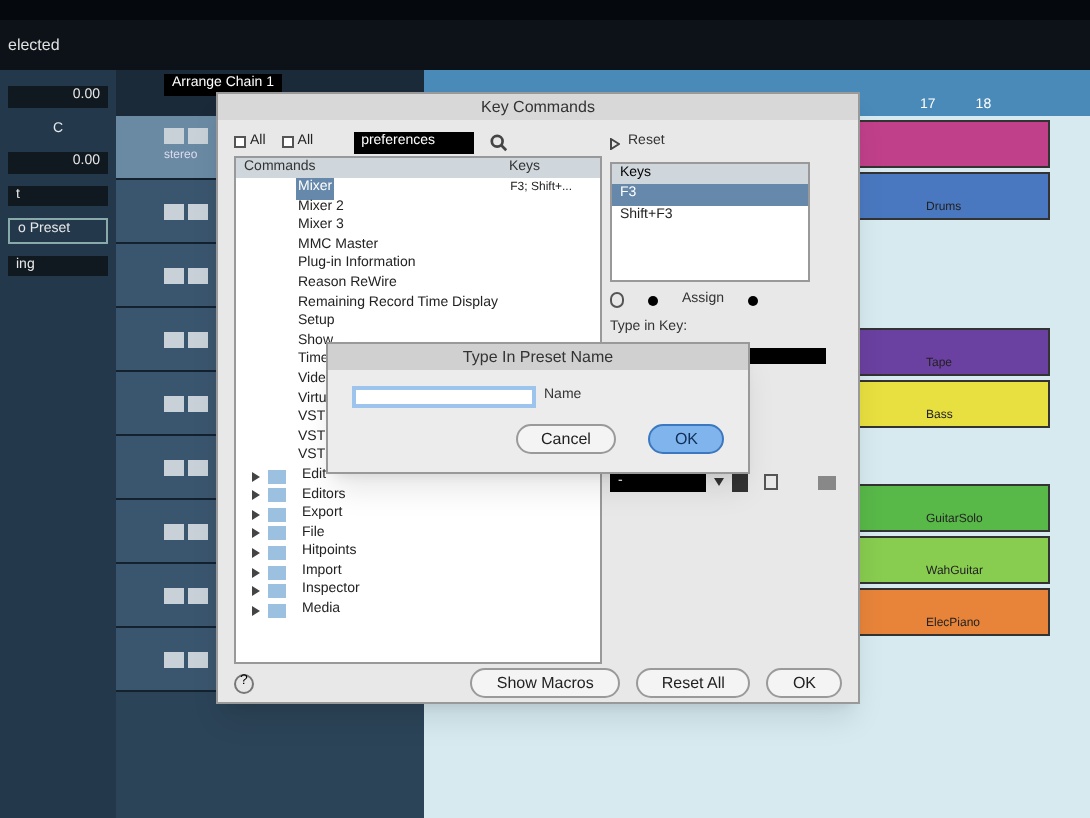 Image resolution: width=1090 pixels, height=818 pixels. Describe the element at coordinates (719, 482) in the screenshot. I see `dropdown-arrow-icon` at that location.